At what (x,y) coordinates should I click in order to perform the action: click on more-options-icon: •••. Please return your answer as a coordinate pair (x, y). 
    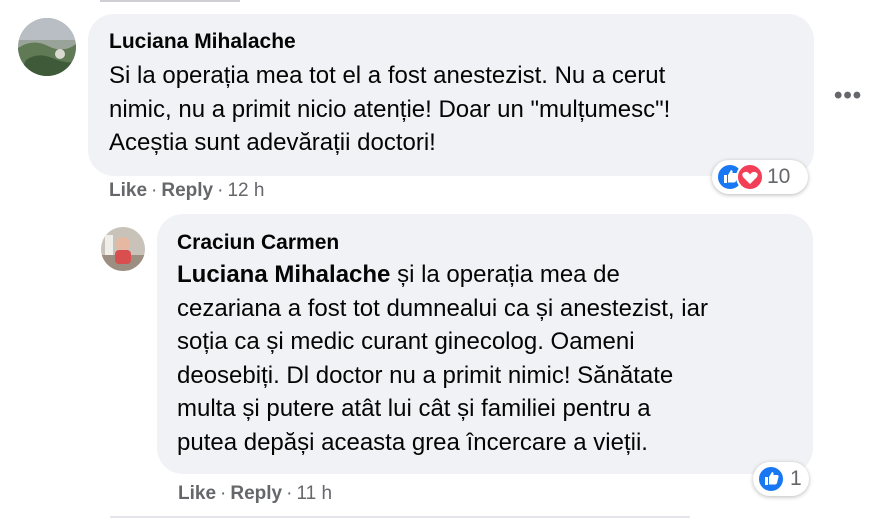
    Looking at the image, I should click on (848, 96).